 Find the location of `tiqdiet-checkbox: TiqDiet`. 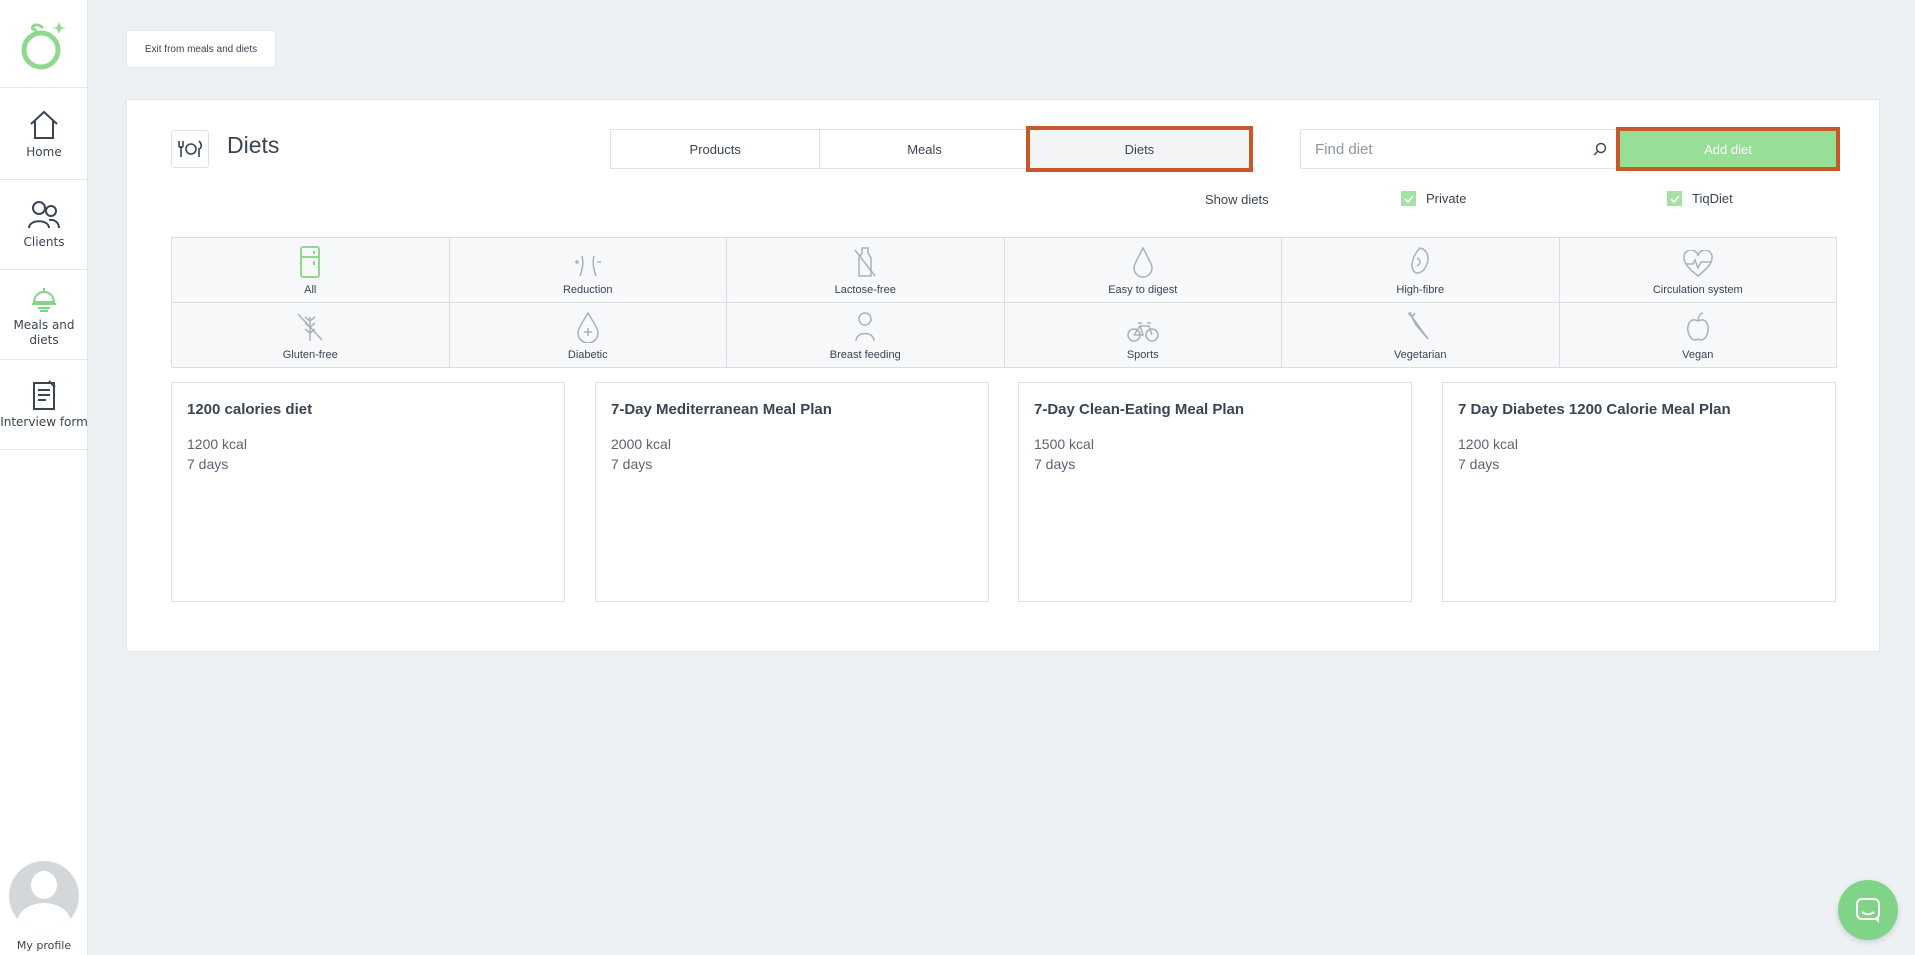

tiqdiet-checkbox: TiqDiet is located at coordinates (1700, 198).